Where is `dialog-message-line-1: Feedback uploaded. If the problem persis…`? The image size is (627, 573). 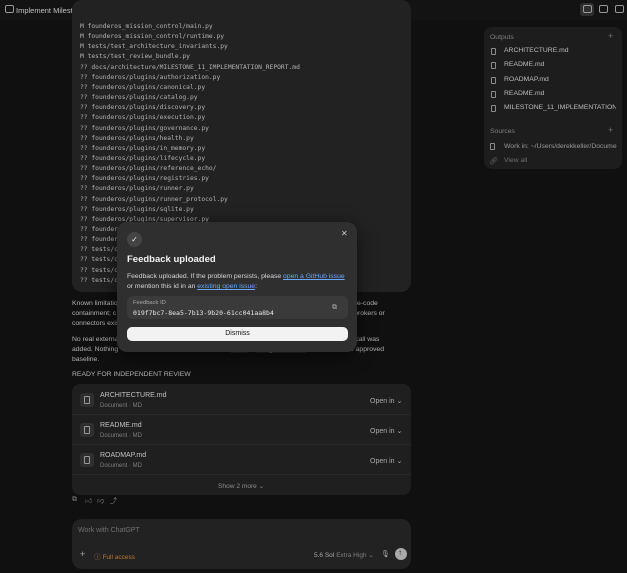 dialog-message-line-1: Feedback uploaded. If the problem persis… is located at coordinates (236, 276).